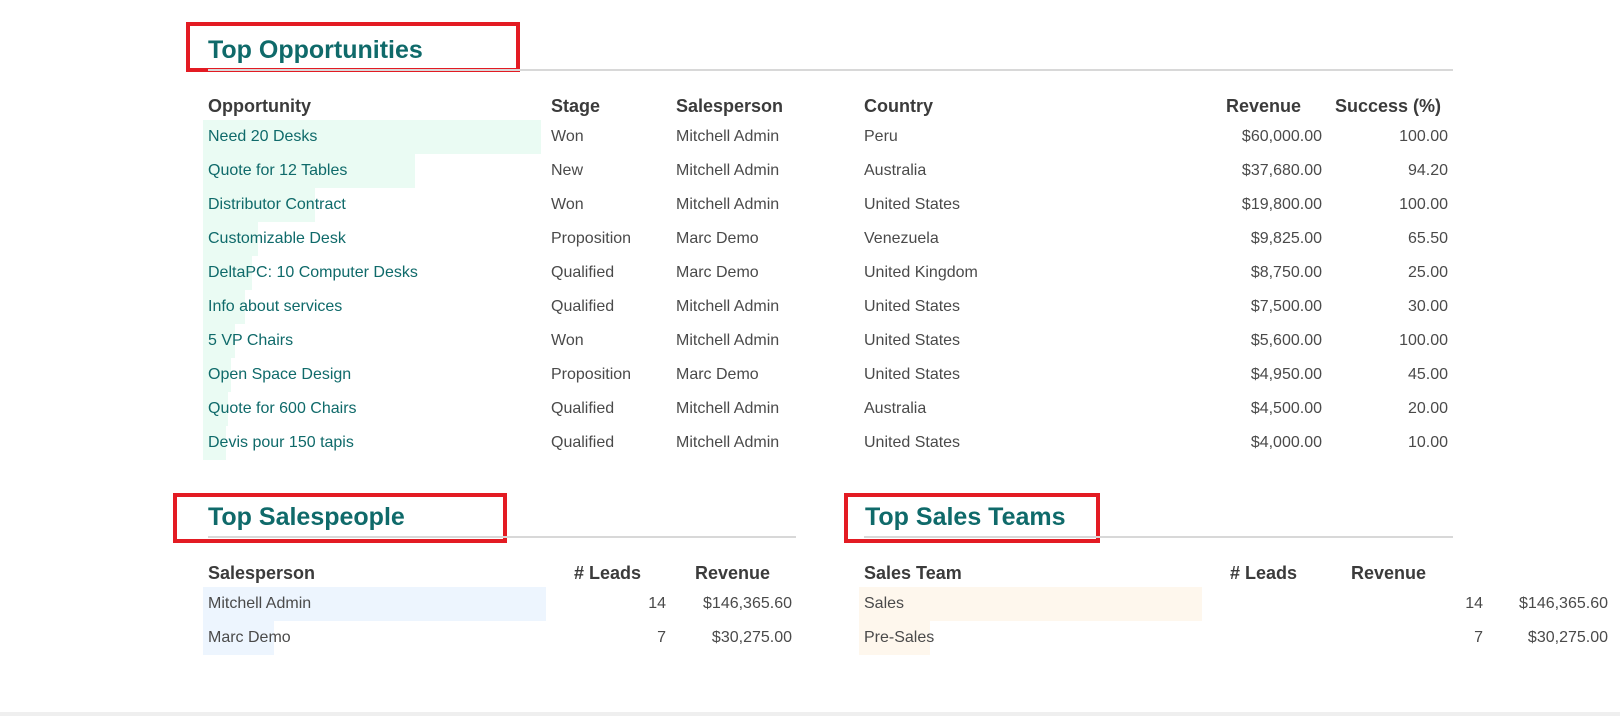 This screenshot has height=716, width=1620. I want to click on name-cell: Sales, so click(884, 604).